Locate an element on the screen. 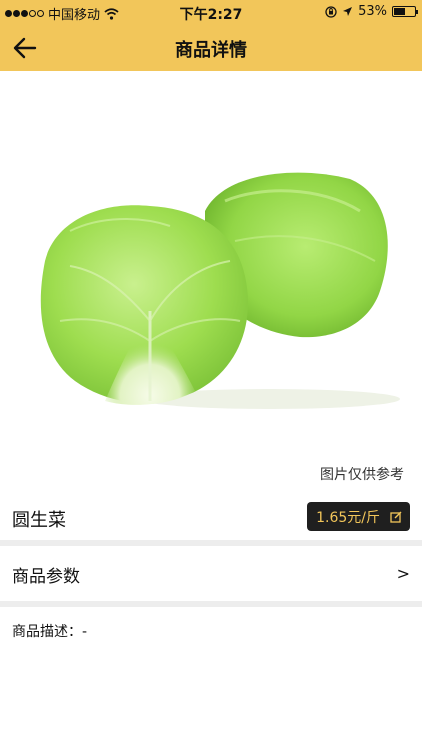 The image size is (422, 750). chevron-right-icon: > is located at coordinates (403, 573).